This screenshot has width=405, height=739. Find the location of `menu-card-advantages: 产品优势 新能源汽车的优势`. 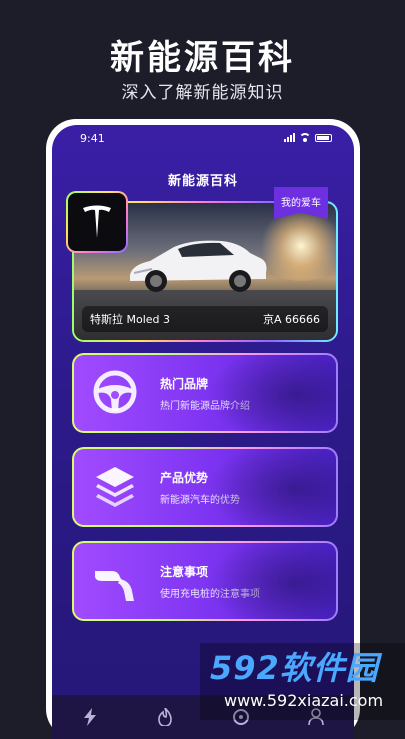

menu-card-advantages: 产品优势 新能源汽车的优势 is located at coordinates (205, 487).